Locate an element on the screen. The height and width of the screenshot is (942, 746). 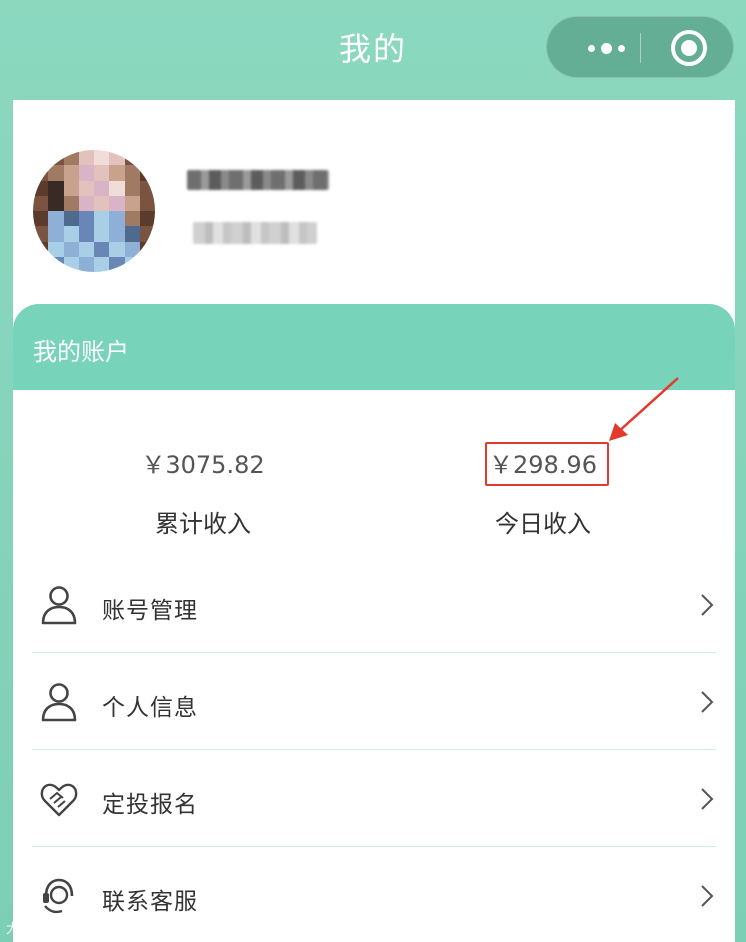
menu-item-investment-signup: 定投报名 is located at coordinates (374, 798).